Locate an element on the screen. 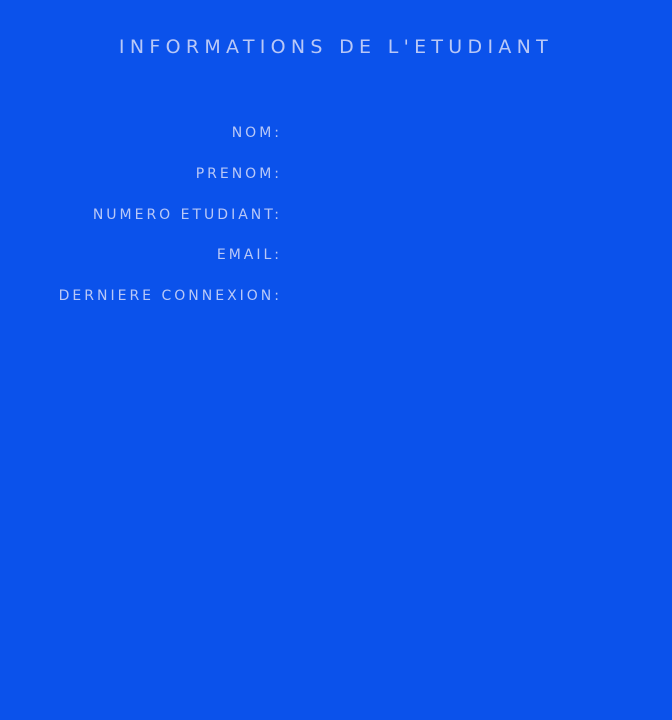  field-row-nom: NOM: is located at coordinates (336, 139).